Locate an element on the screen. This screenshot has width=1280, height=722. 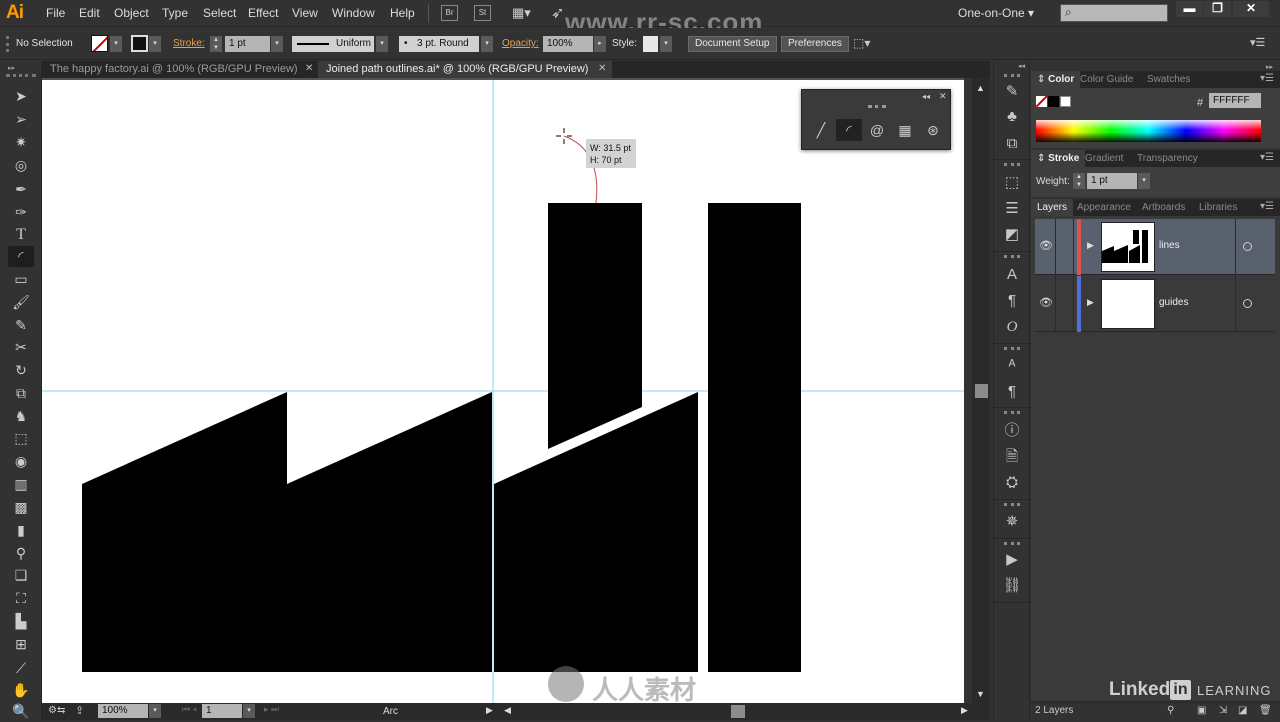
column-graph-tool-icon: ▙ is located at coordinates (21, 621).